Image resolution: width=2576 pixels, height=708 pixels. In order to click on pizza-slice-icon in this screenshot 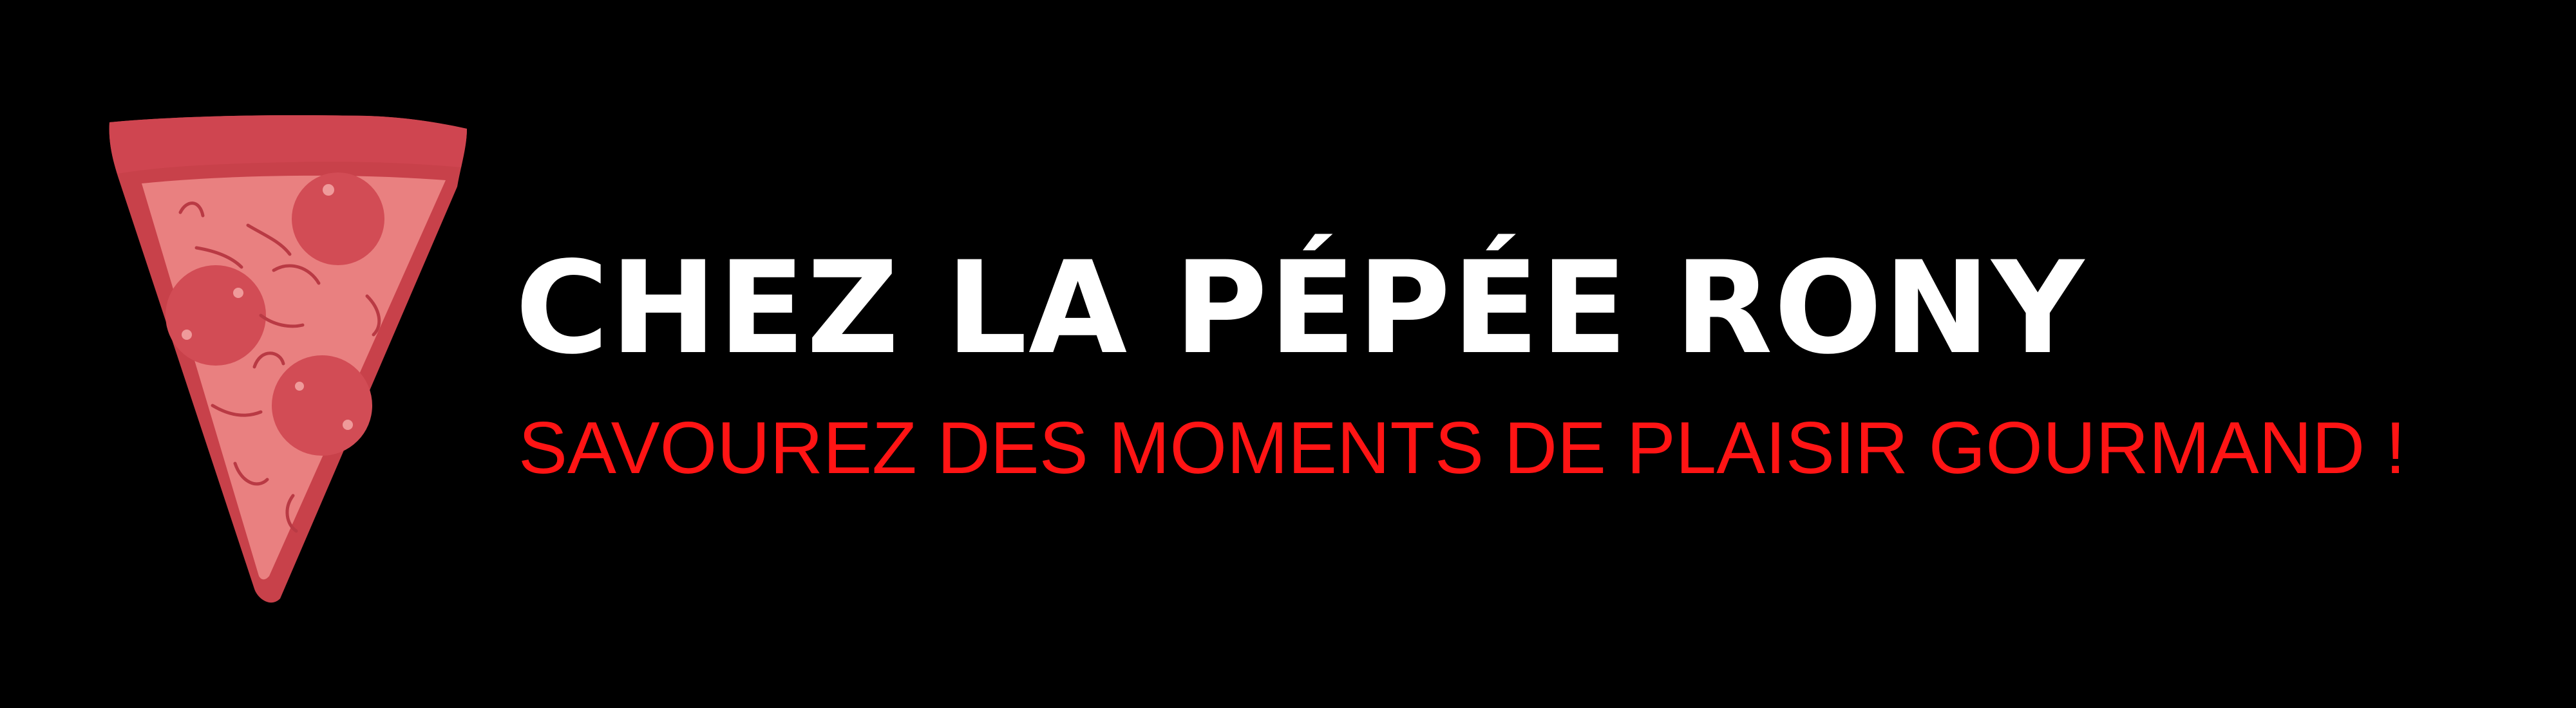, I will do `click(290, 354)`.